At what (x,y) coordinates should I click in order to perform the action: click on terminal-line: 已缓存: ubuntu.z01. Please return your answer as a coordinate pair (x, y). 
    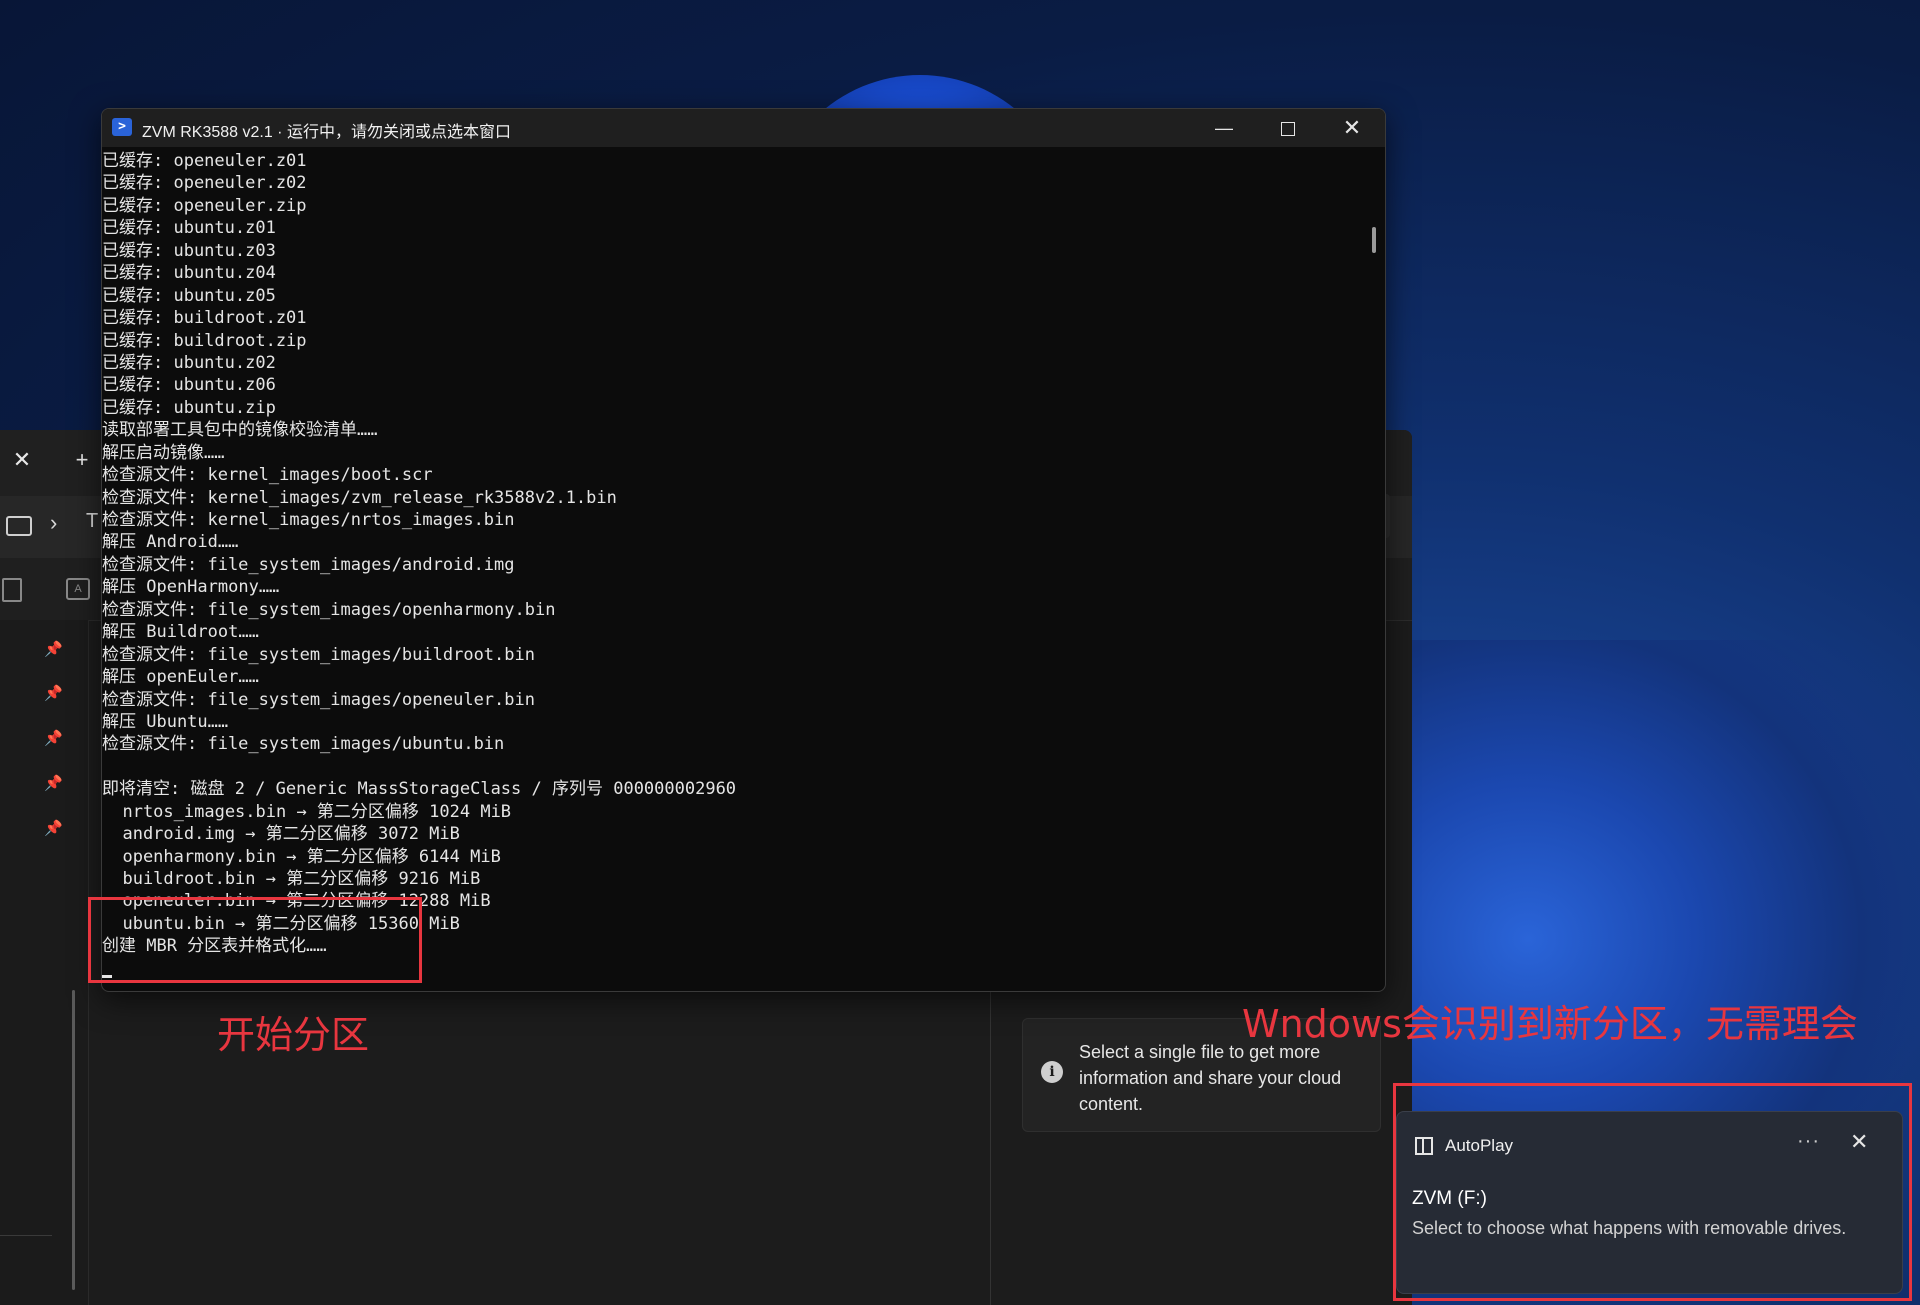
    Looking at the image, I should click on (189, 228).